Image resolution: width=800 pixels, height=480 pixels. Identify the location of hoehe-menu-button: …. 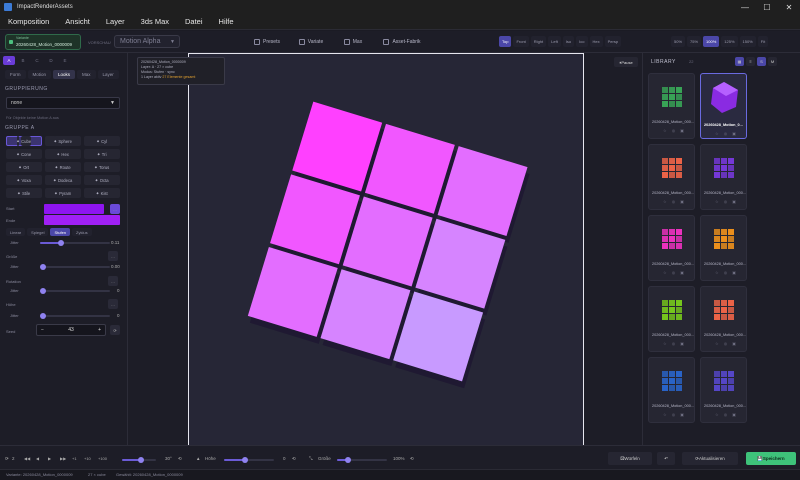
(113, 304).